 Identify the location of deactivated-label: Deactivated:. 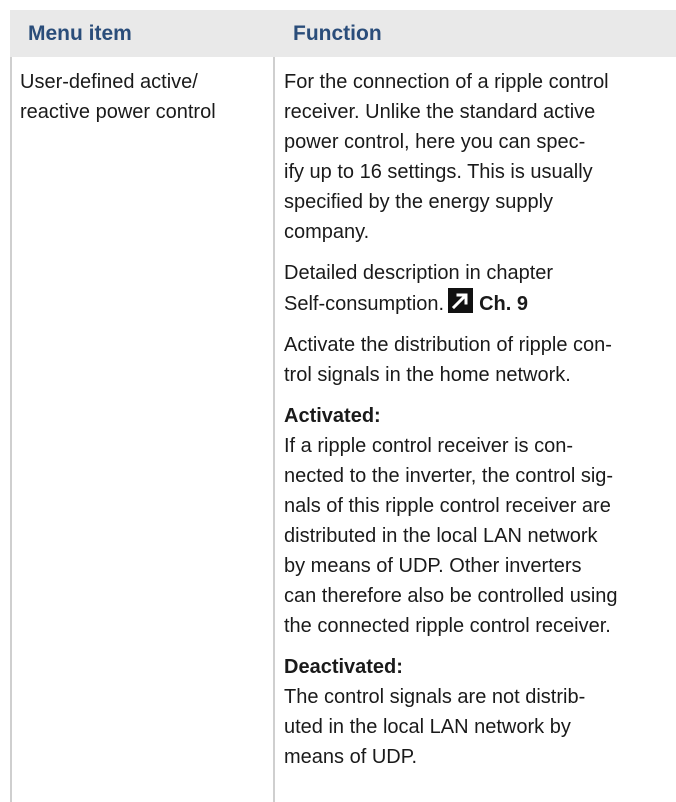
(343, 667).